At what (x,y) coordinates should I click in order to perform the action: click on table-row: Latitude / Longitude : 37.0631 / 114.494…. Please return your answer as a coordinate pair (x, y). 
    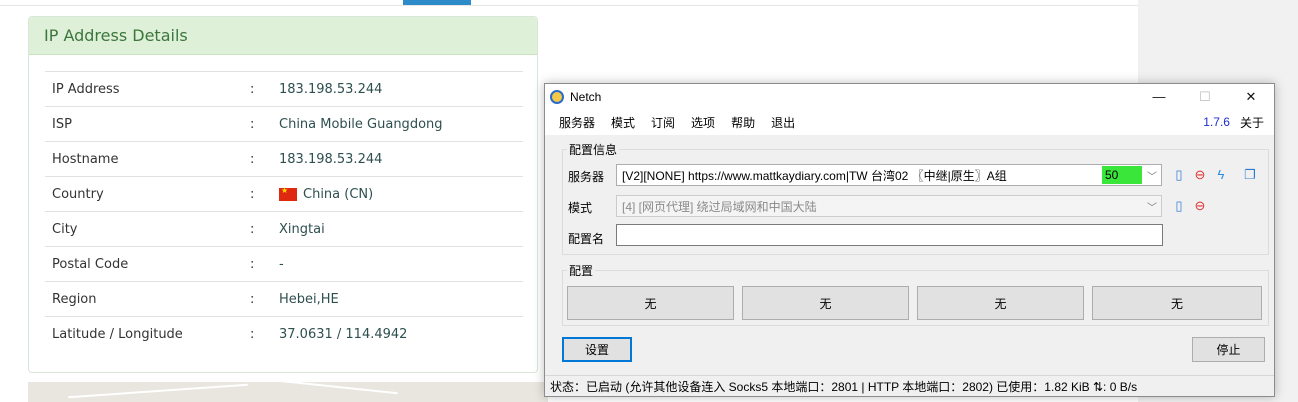
    Looking at the image, I should click on (284, 333).